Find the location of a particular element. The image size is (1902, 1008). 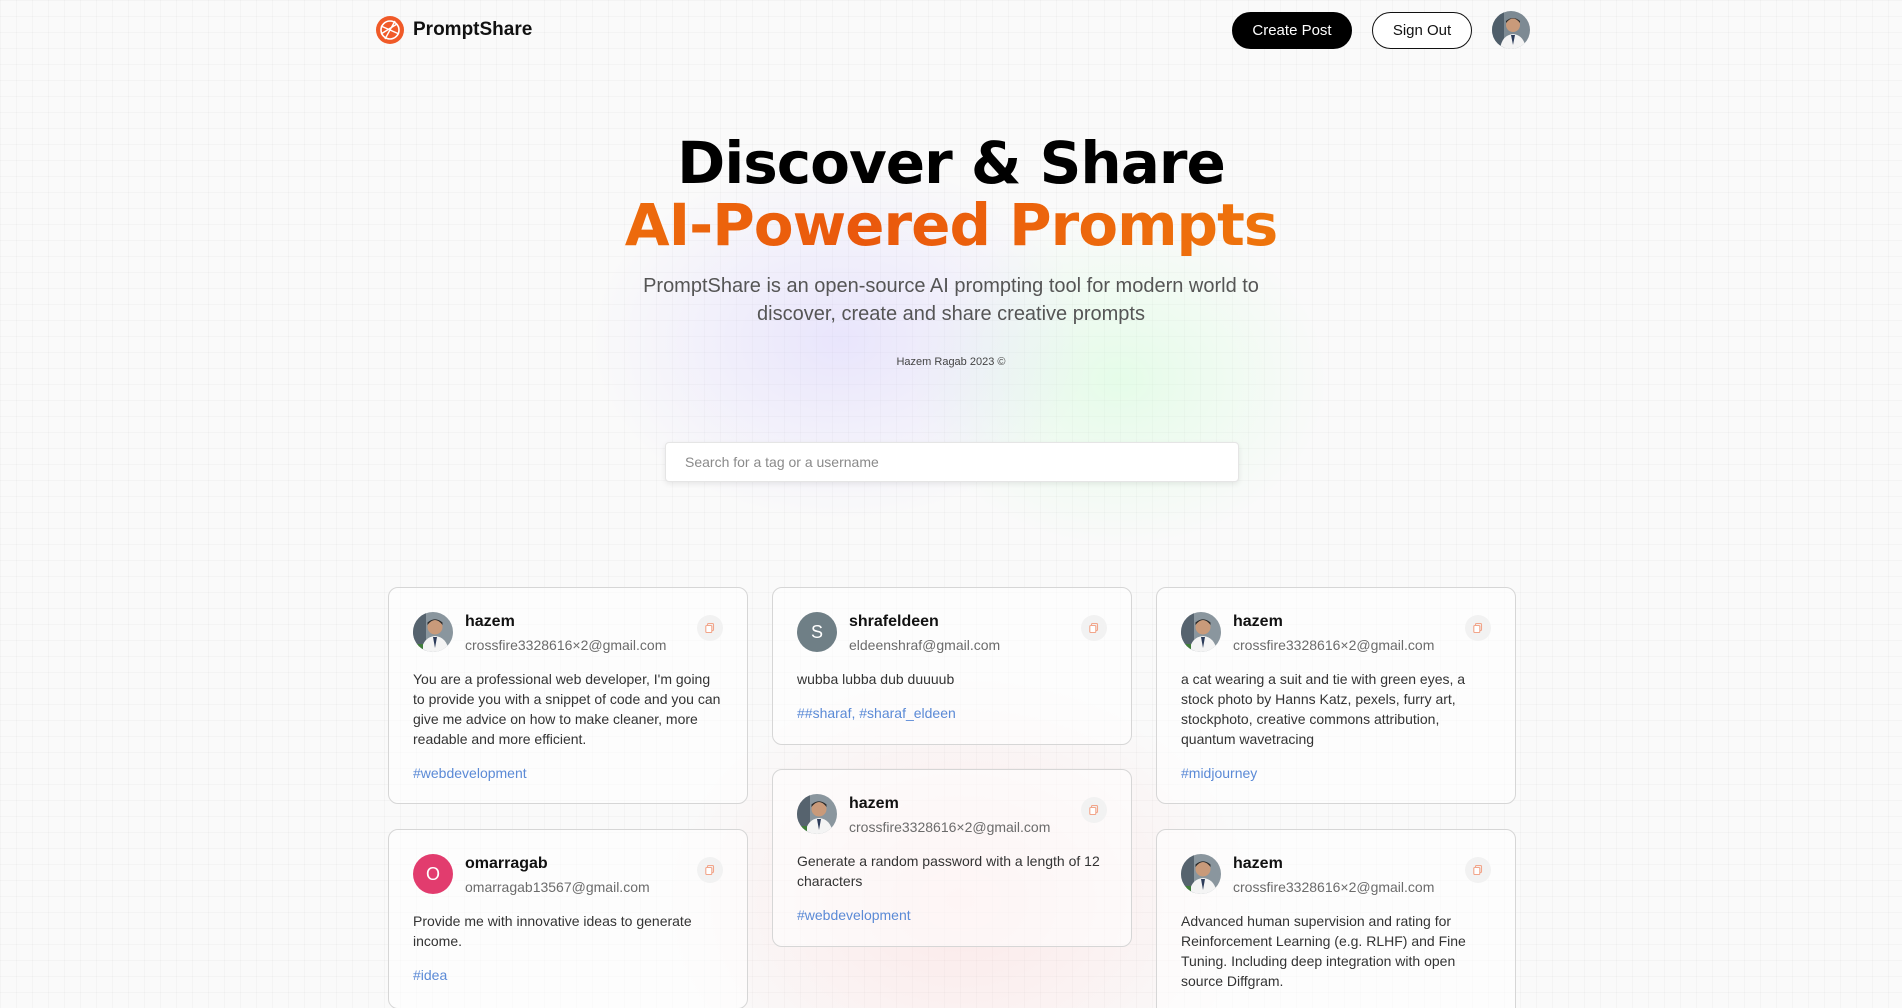

user-avatar is located at coordinates (1511, 30).